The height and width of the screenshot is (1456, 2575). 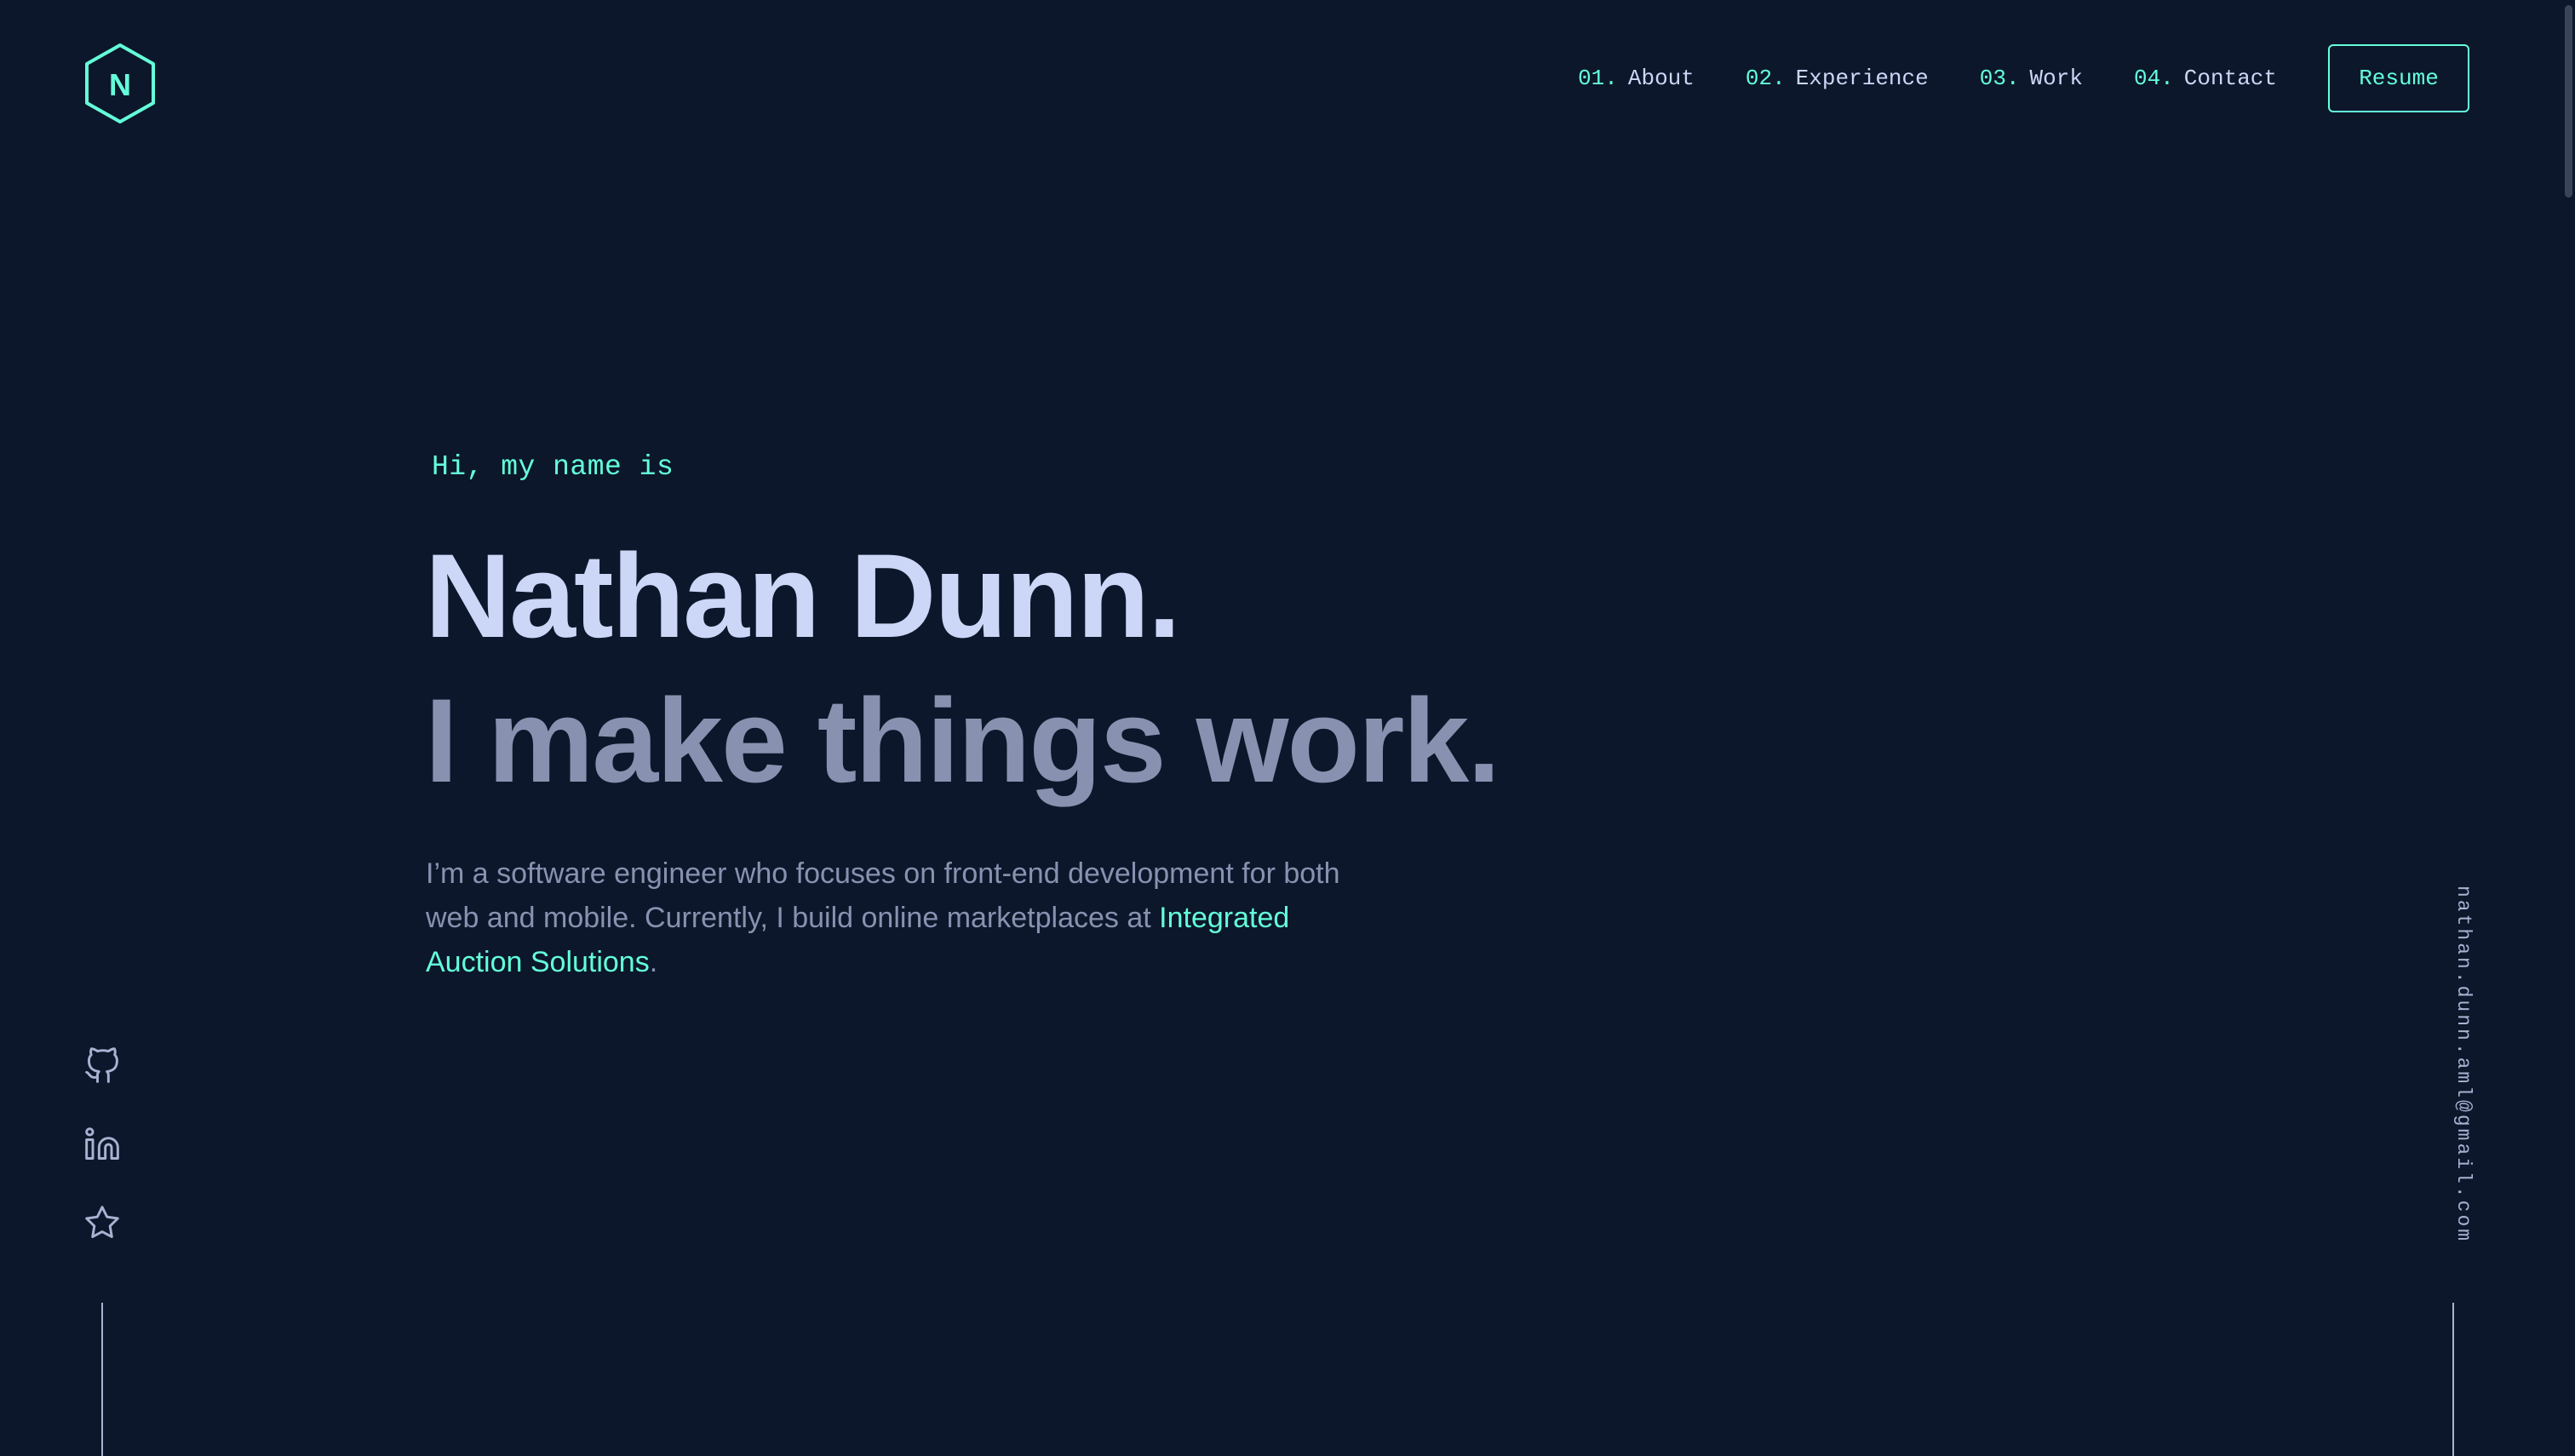 What do you see at coordinates (962, 740) in the screenshot?
I see `hero-tagline: I make things work.` at bounding box center [962, 740].